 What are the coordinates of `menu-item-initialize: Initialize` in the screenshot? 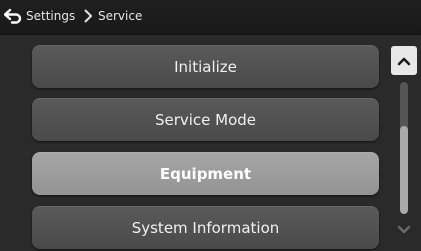 It's located at (205, 66).